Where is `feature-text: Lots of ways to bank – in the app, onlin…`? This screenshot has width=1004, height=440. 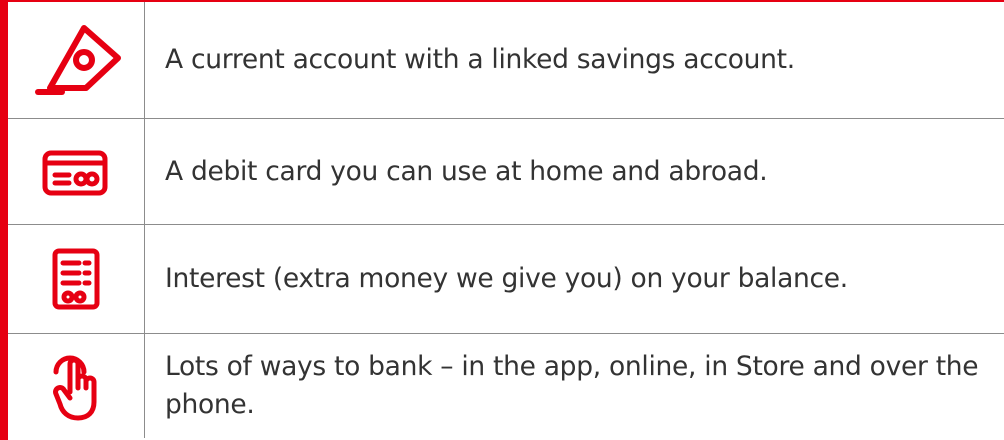 feature-text: Lots of ways to bank – in the app, onlin… is located at coordinates (572, 385).